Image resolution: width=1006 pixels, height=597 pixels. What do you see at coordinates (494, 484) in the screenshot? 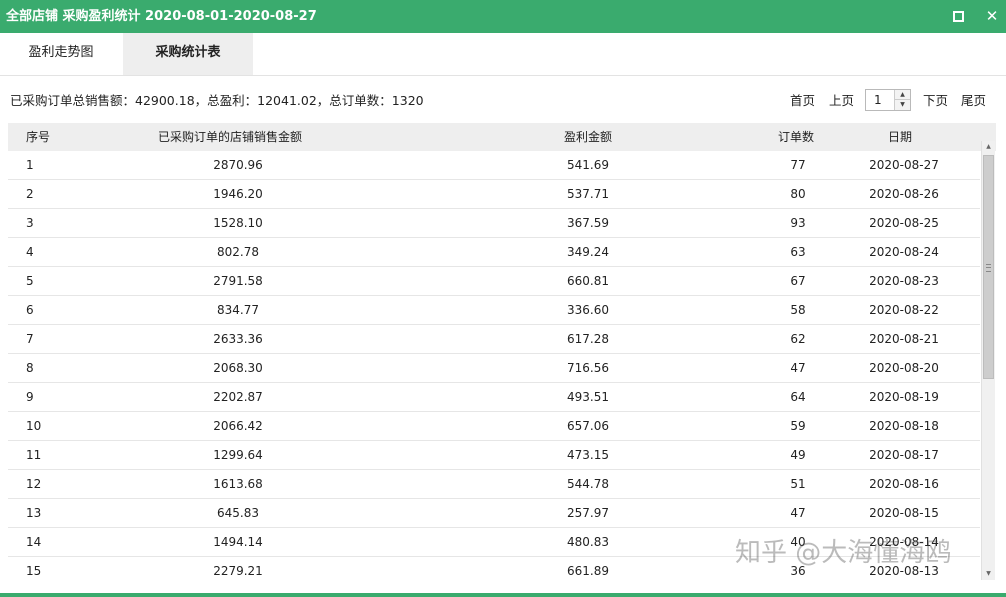
I see `table-row: 12 1613.68 544.78 51 2020-08-16` at bounding box center [494, 484].